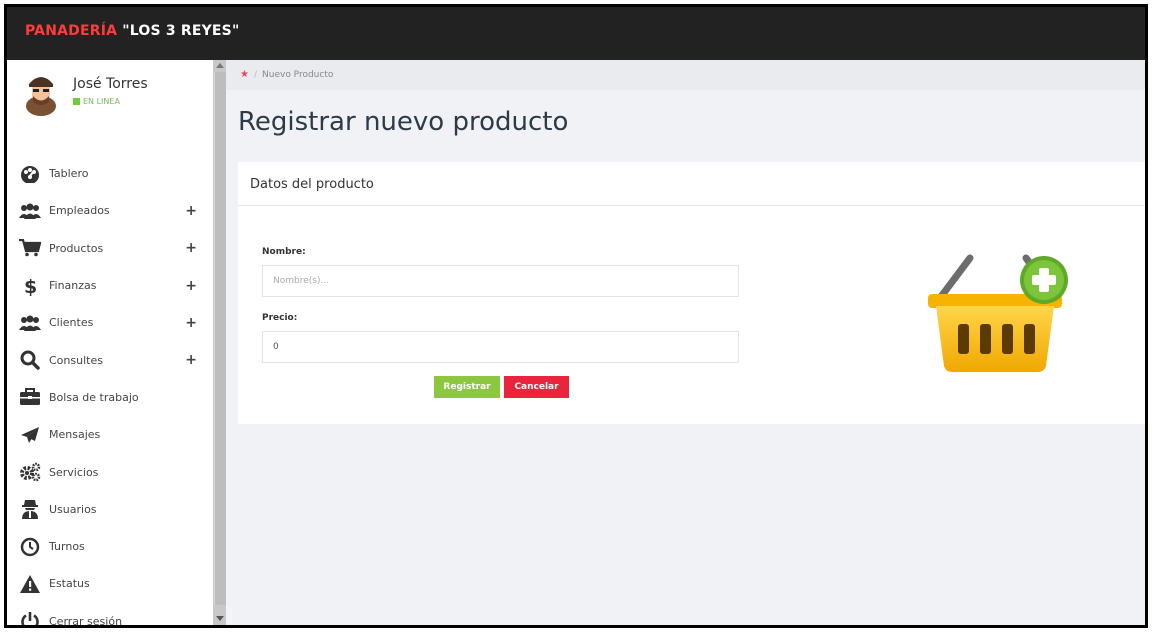 Image resolution: width=1153 pixels, height=632 pixels. I want to click on sidebar-item-label: Estatus, so click(69, 584).